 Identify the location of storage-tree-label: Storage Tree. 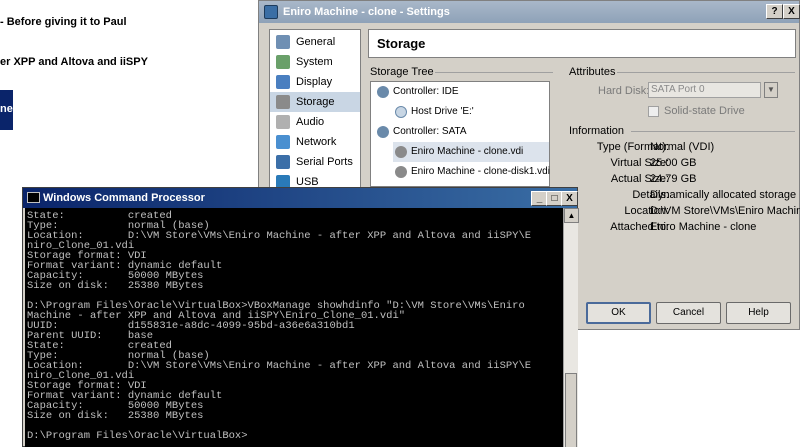
(402, 72).